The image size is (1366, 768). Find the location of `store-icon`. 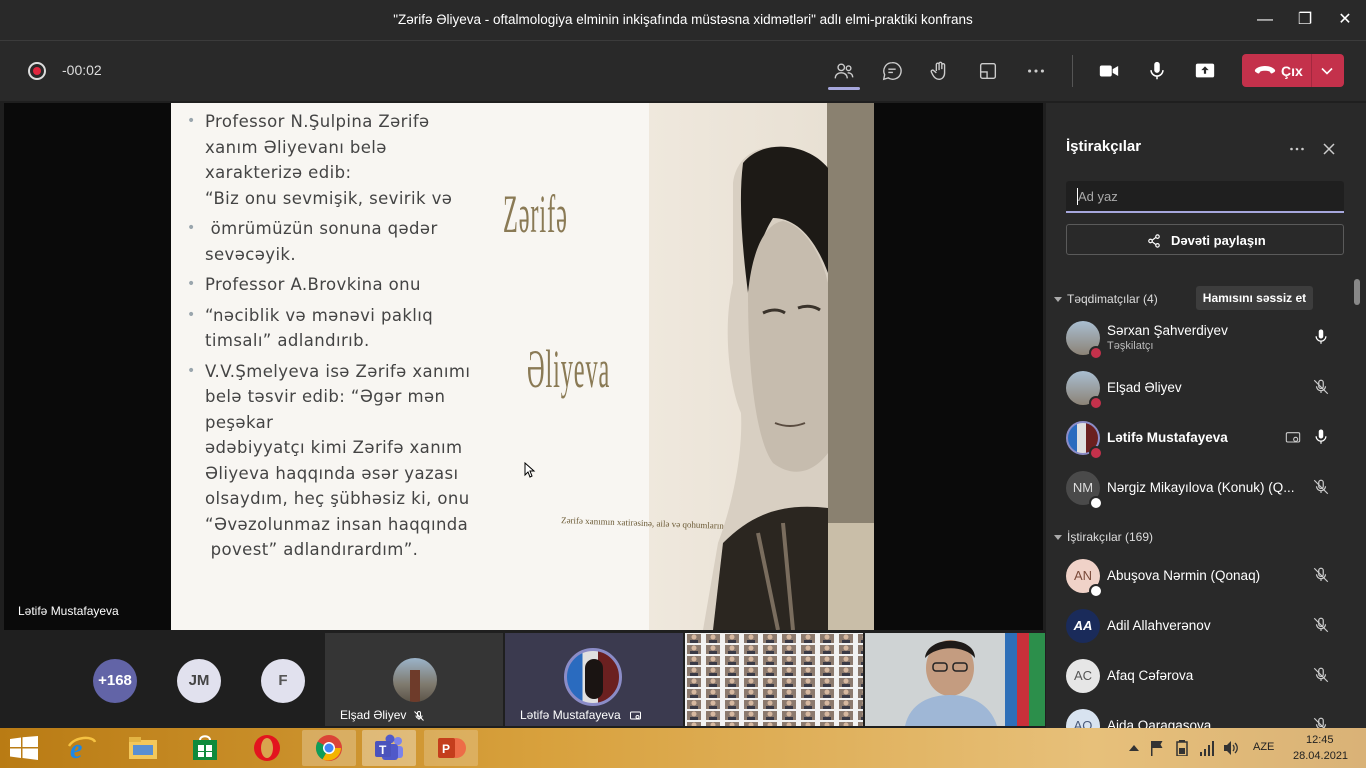

store-icon is located at coordinates (205, 747).